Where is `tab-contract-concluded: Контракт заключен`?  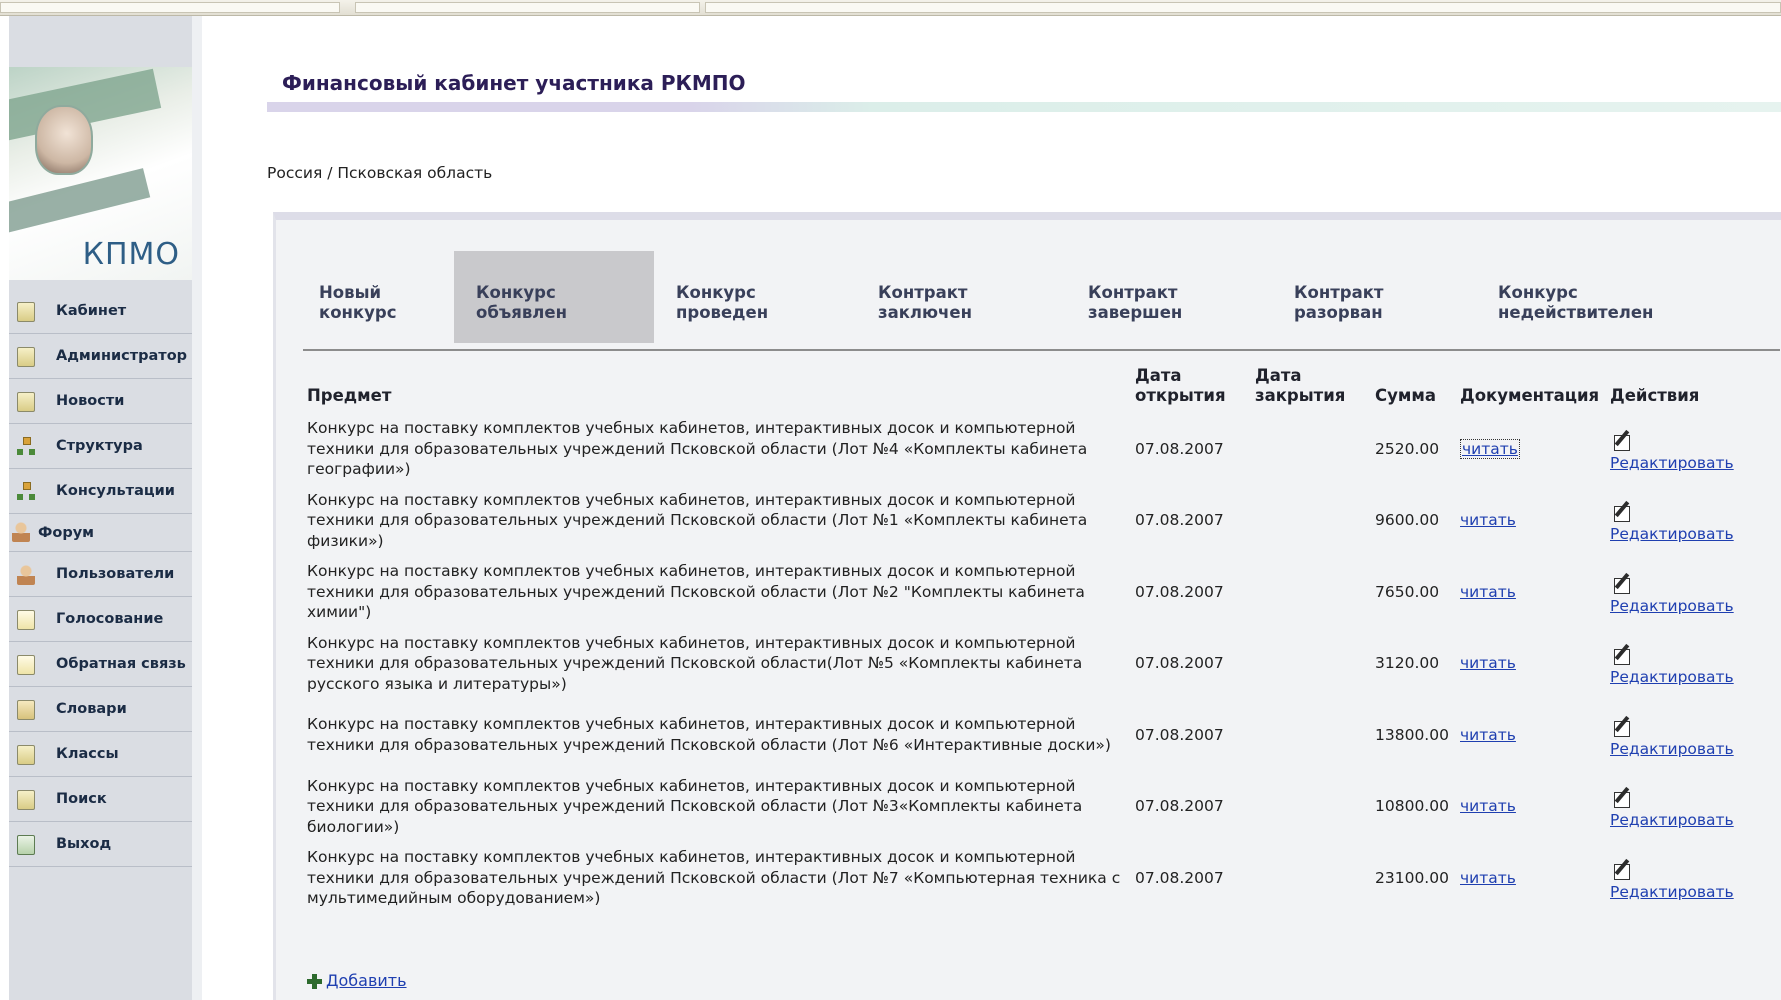 tab-contract-concluded: Контракт заключен is located at coordinates (963, 297).